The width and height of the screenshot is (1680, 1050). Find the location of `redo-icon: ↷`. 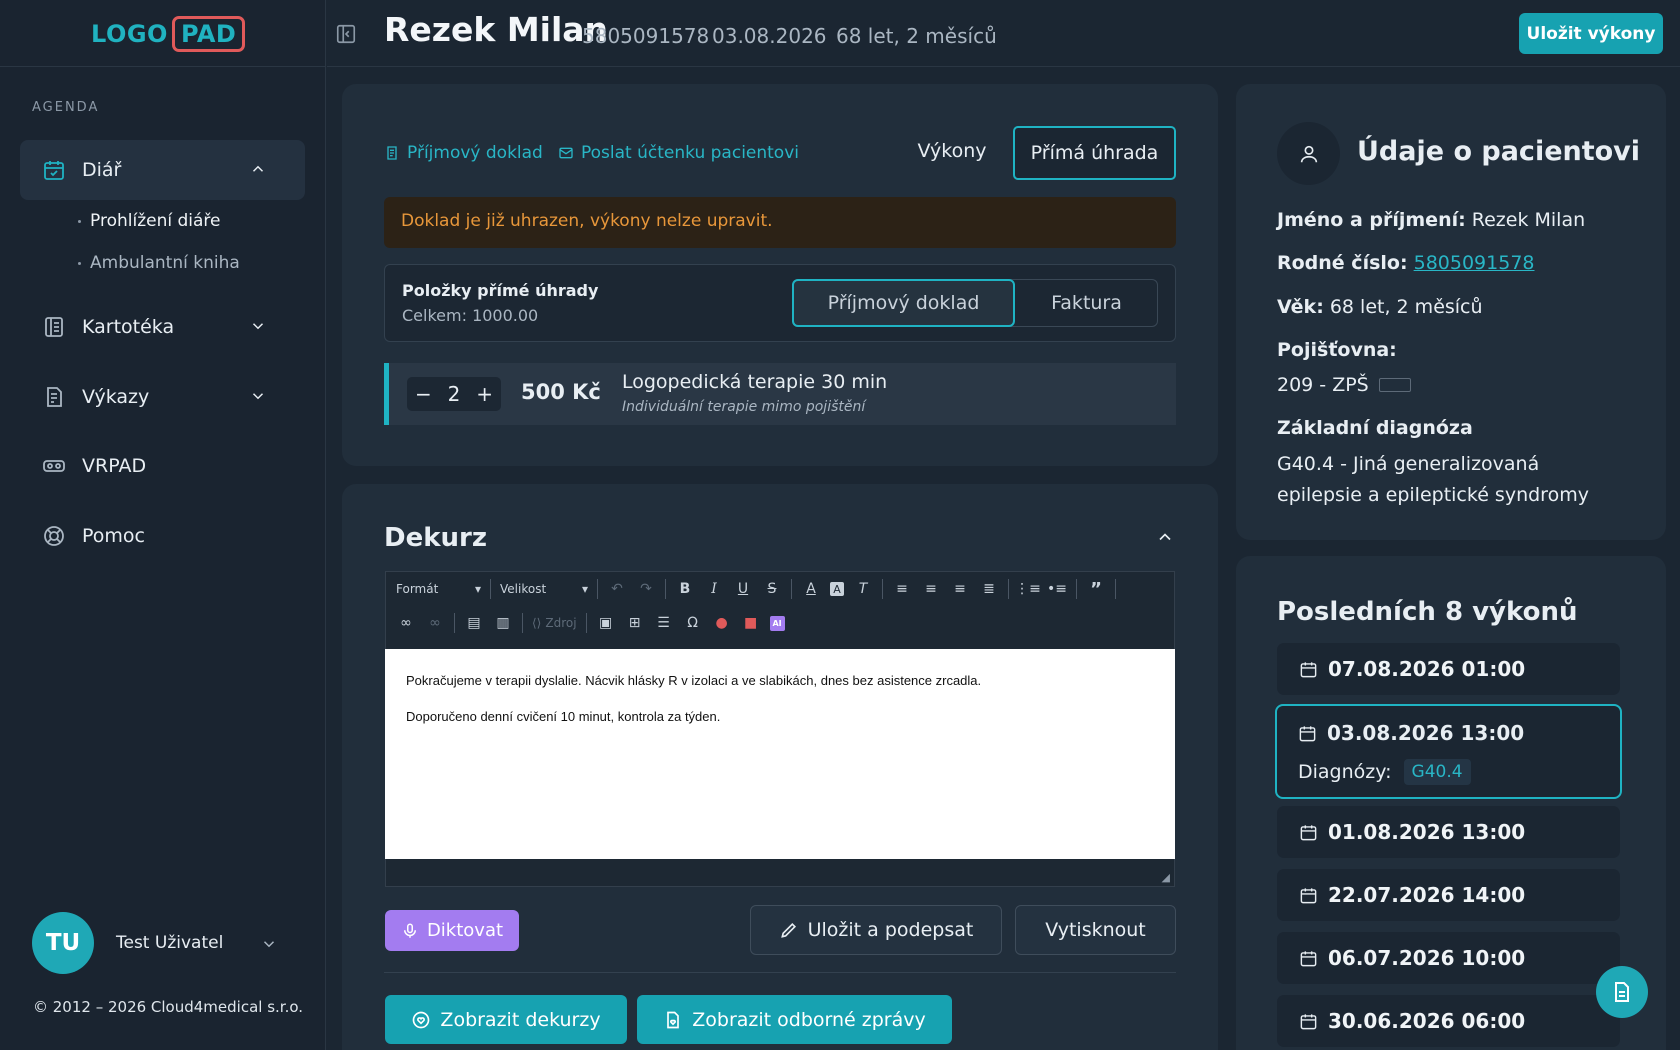

redo-icon: ↷ is located at coordinates (646, 589).